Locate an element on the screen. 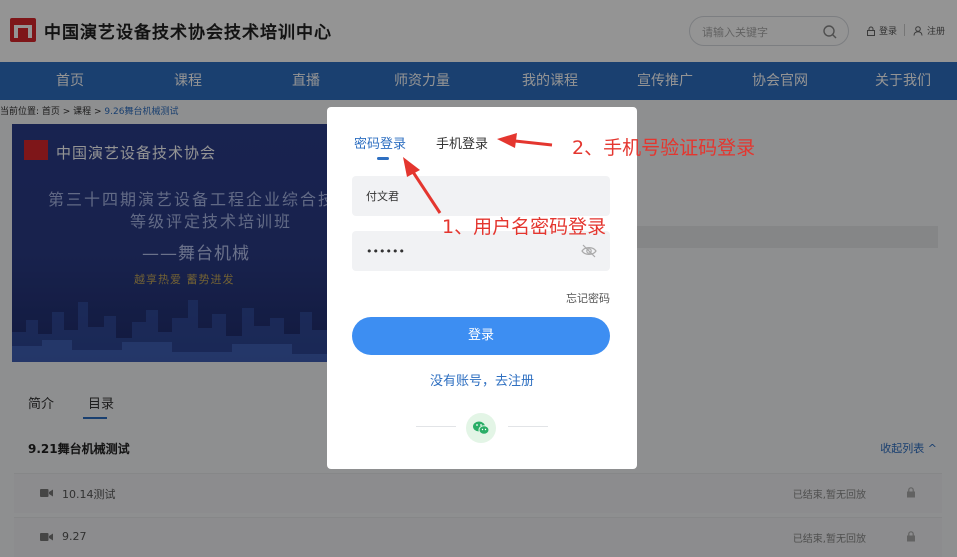 This screenshot has width=957, height=557. annotation-phone-login-prefix: 2、 is located at coordinates (588, 148).